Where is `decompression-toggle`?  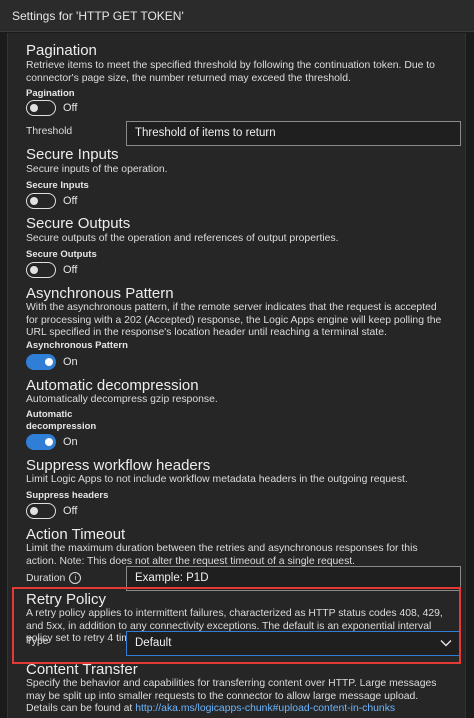
decompression-toggle is located at coordinates (41, 442).